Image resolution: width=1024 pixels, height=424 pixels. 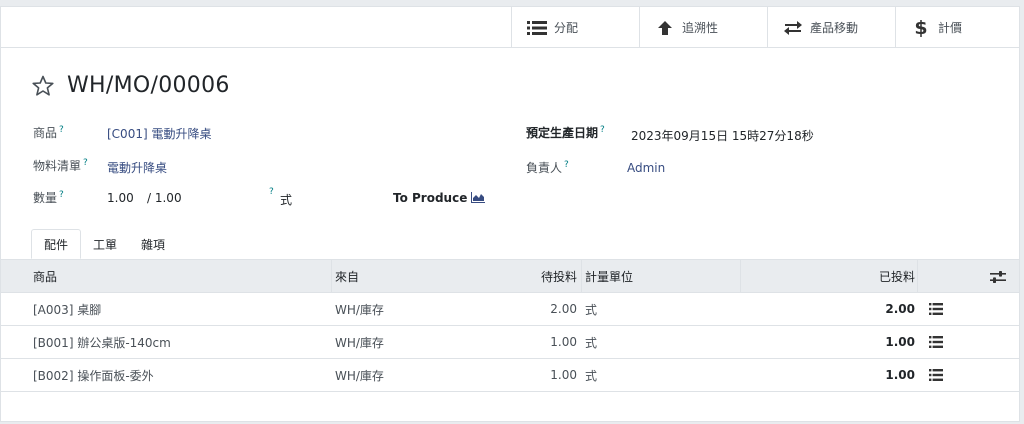 What do you see at coordinates (148, 85) in the screenshot?
I see `record-title: WH/MO/00006` at bounding box center [148, 85].